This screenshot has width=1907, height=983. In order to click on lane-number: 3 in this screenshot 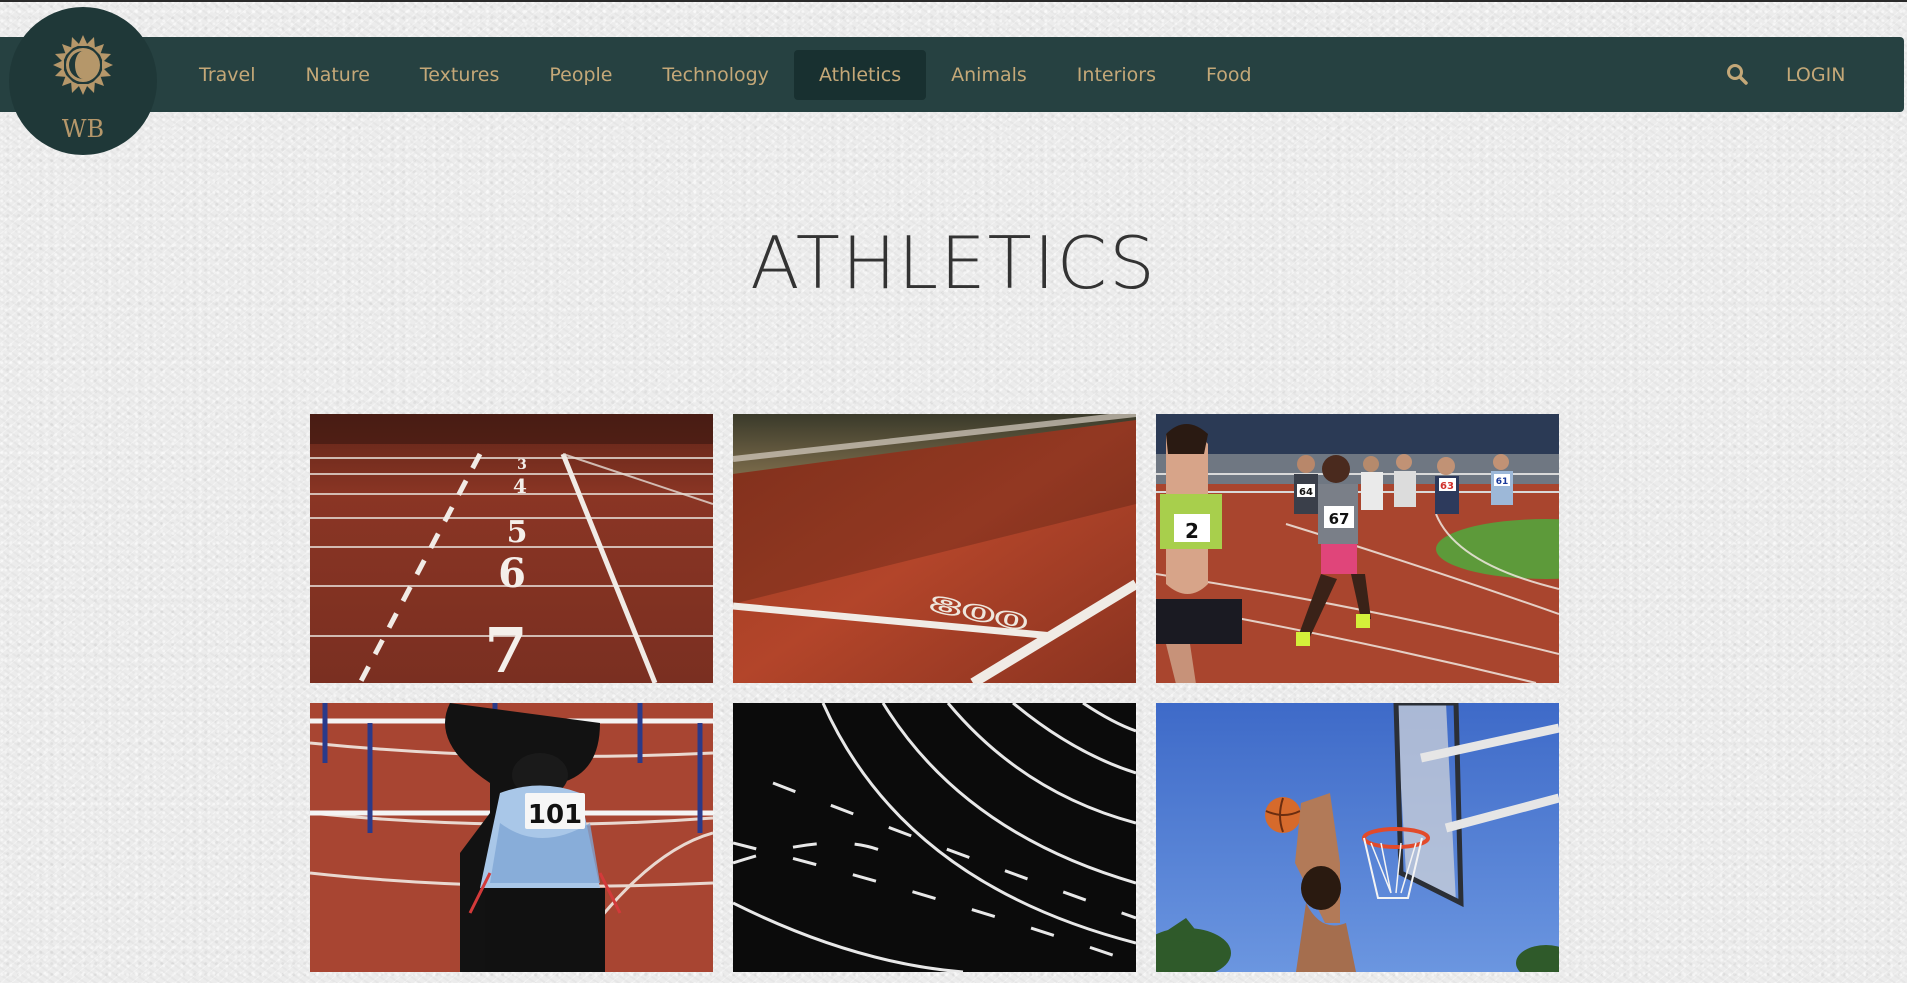, I will do `click(522, 465)`.